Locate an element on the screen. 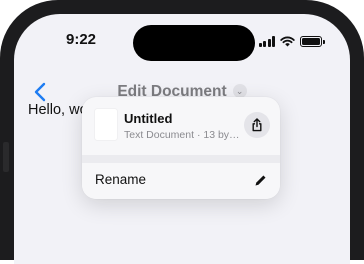 This screenshot has height=264, width=364. file-meta: Text Document · 13 bytes is located at coordinates (183, 135).